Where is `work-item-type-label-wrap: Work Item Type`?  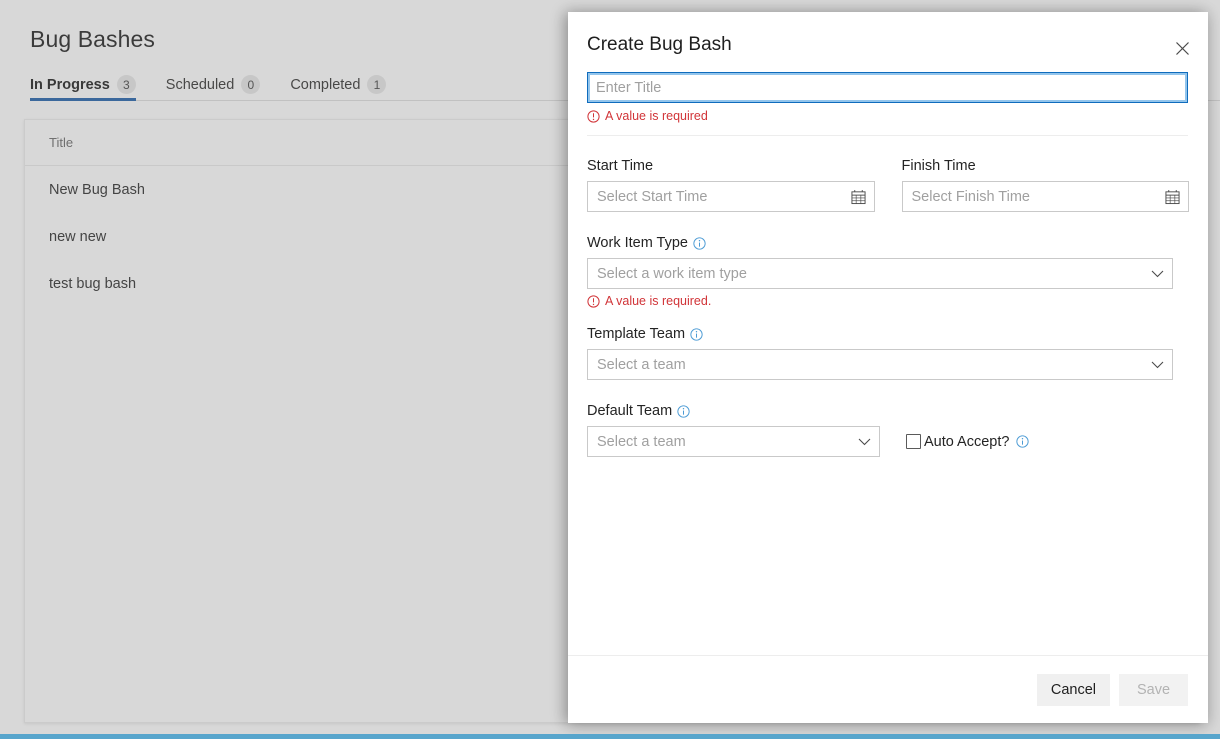
work-item-type-label-wrap: Work Item Type is located at coordinates (888, 243).